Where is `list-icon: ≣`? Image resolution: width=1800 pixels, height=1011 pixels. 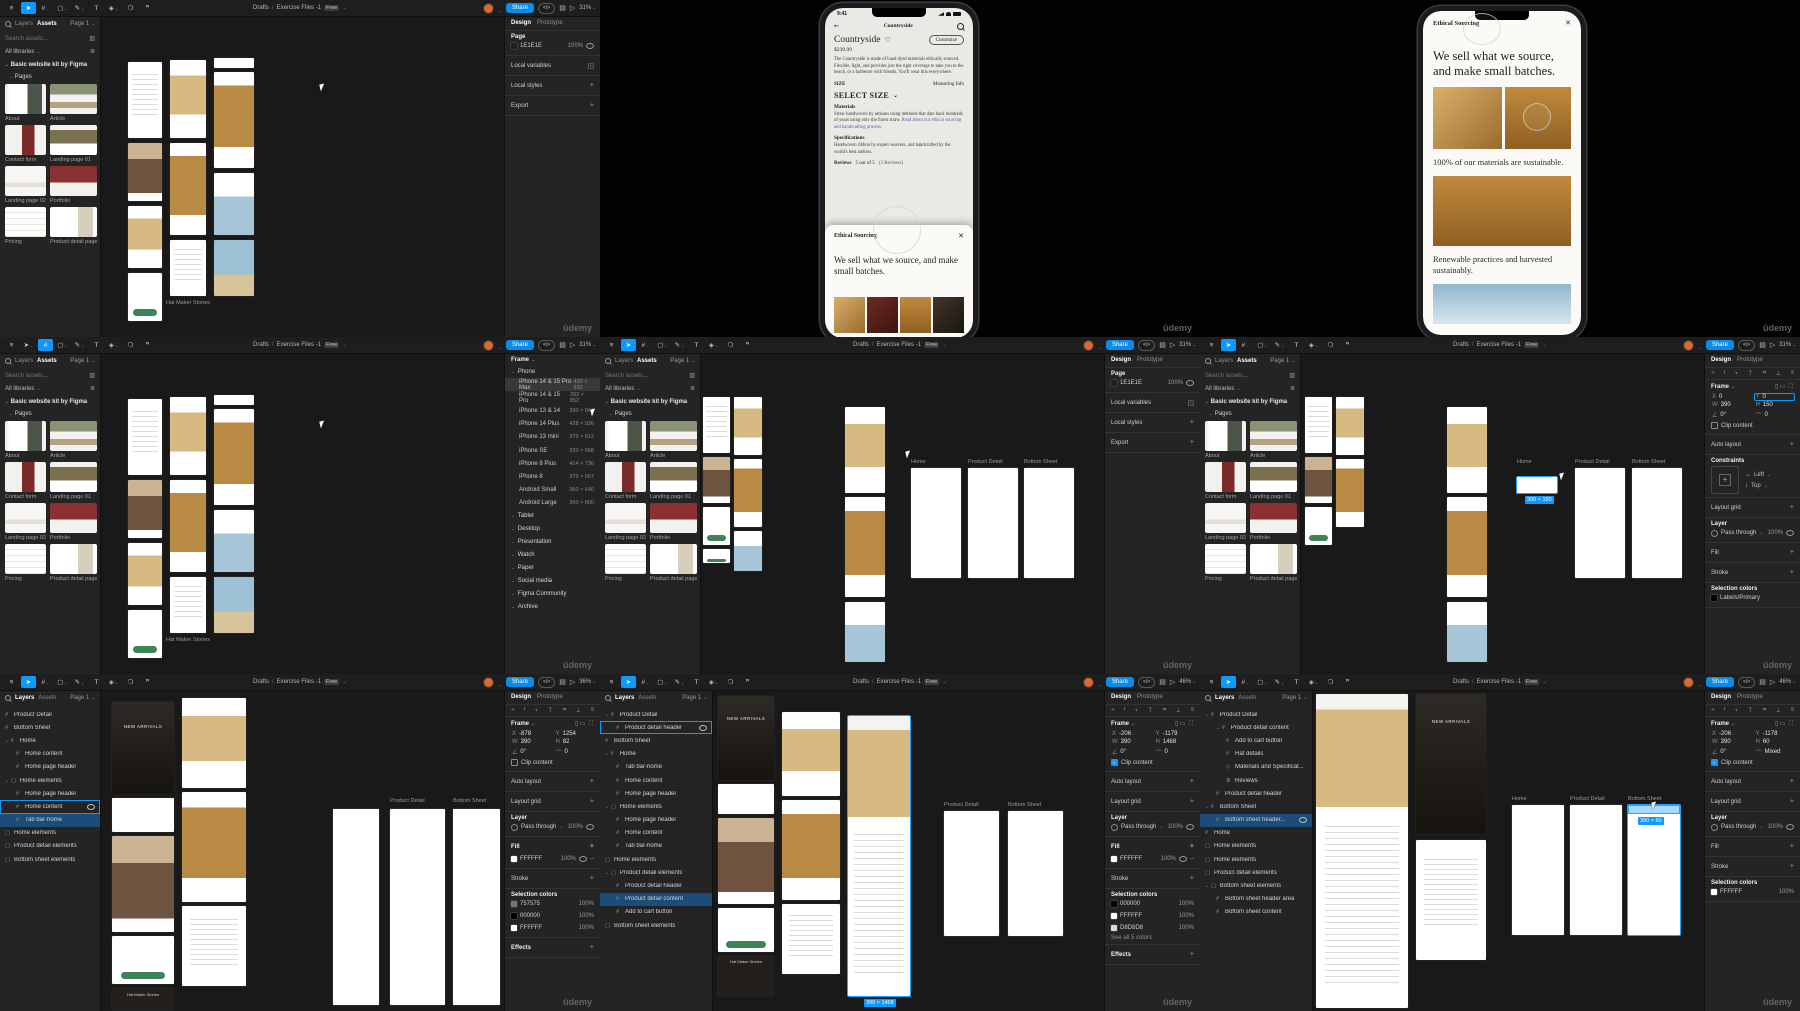
list-icon: ≣ is located at coordinates (692, 388).